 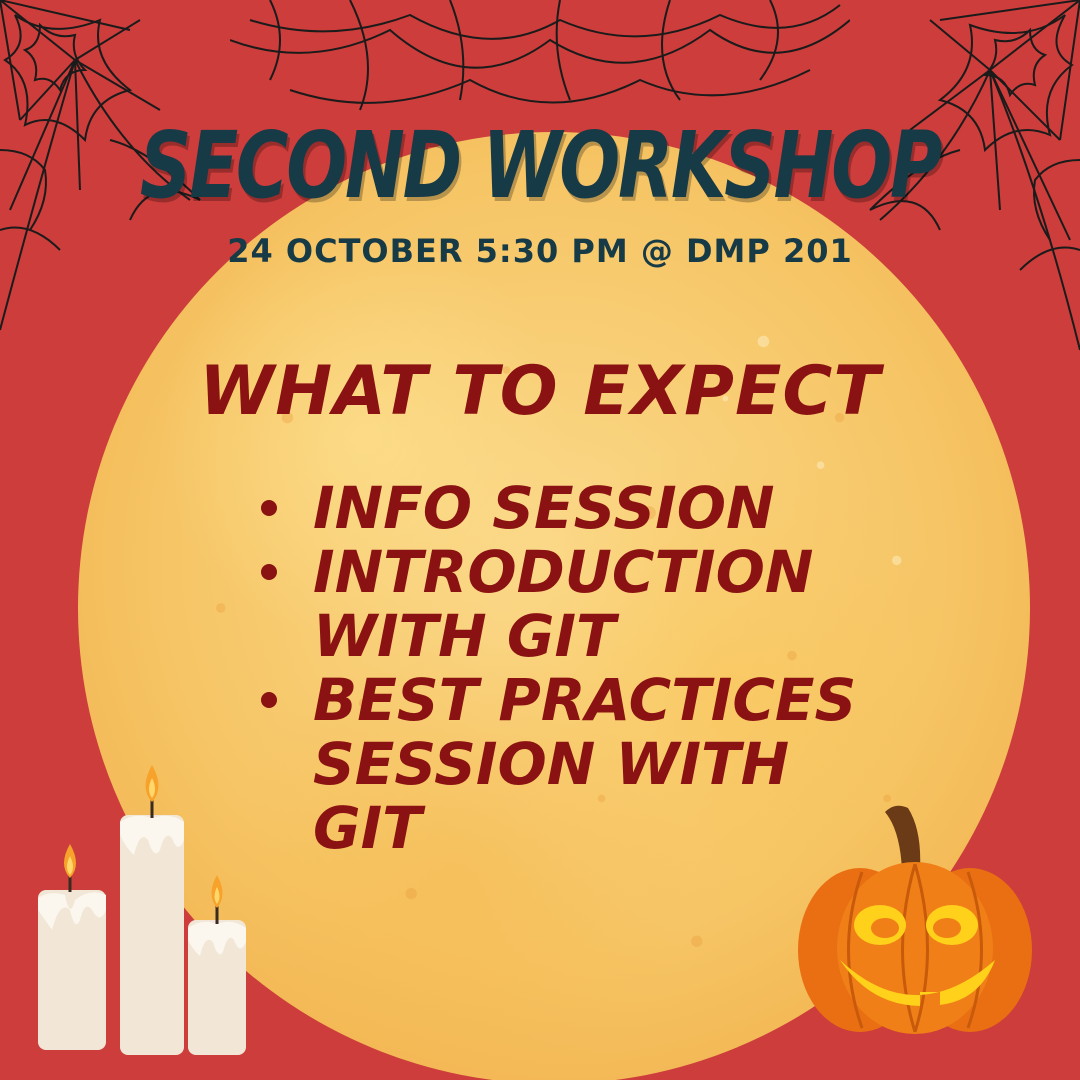 I want to click on list-item: BEST PRACTICES SESSION WITH GIT, so click(x=565, y=764).